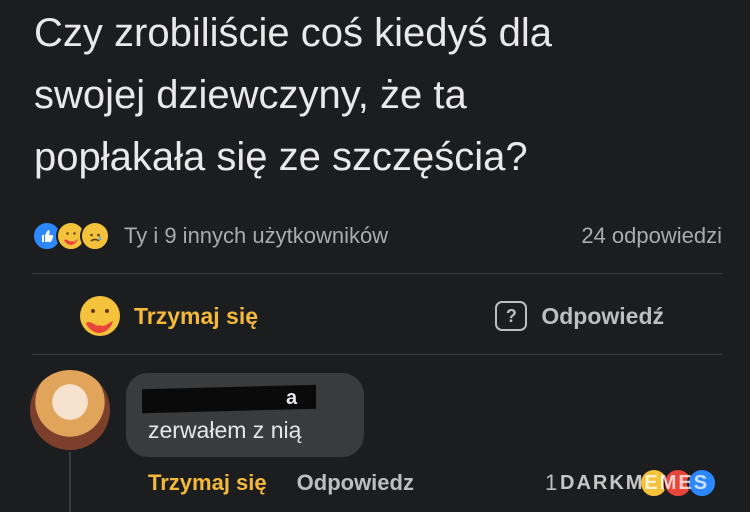  Describe the element at coordinates (377, 316) in the screenshot. I see `post-actions: Trzymaj się ? Odpowiedź` at that location.